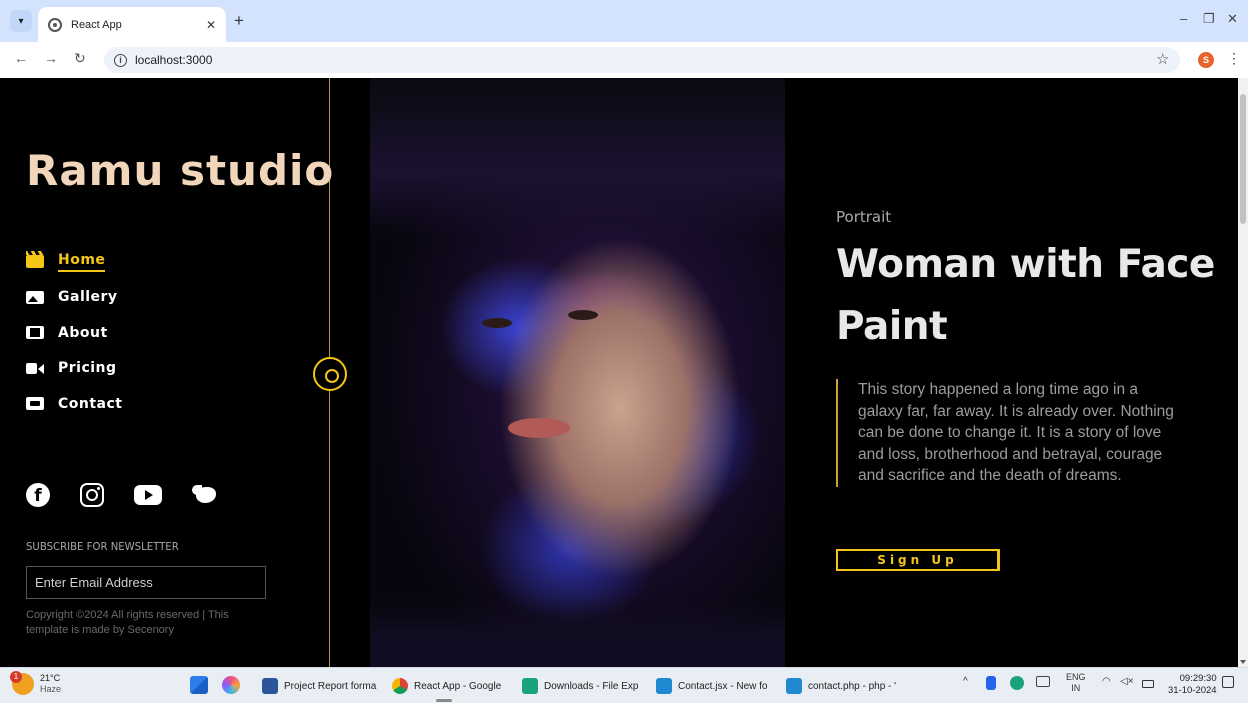 This screenshot has width=1248, height=703. What do you see at coordinates (22, 683) in the screenshot?
I see `weather-sun-icon` at bounding box center [22, 683].